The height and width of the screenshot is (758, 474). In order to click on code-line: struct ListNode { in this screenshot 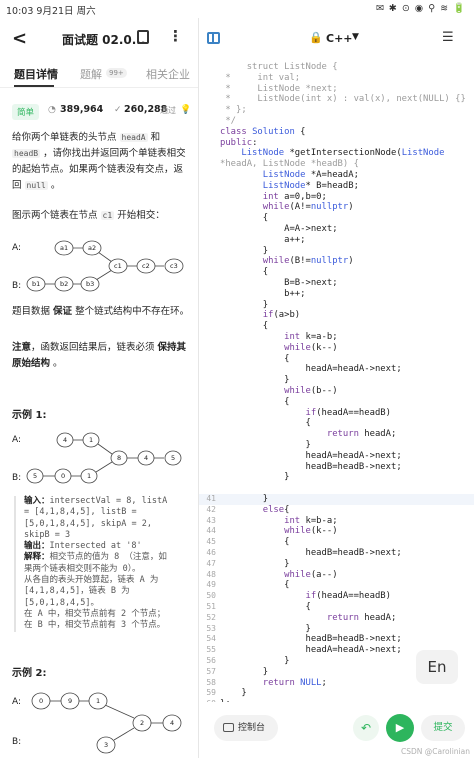, I will do `click(336, 67)`.